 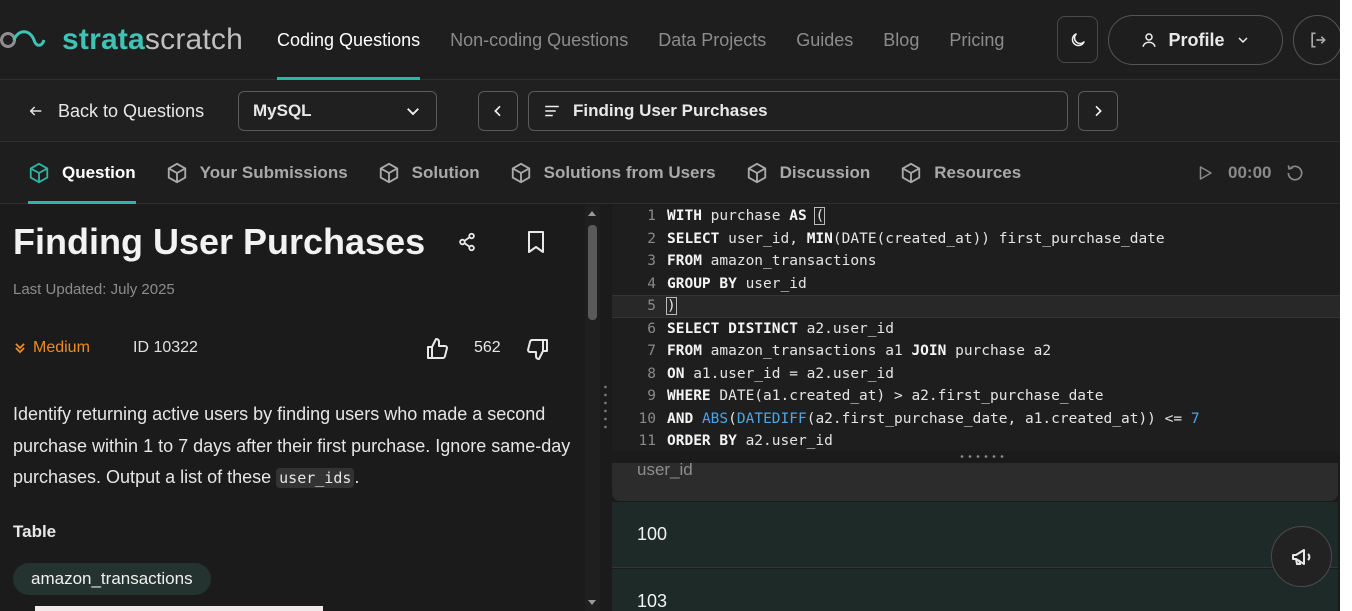 I want to click on nav-data-projects: Data Projects, so click(x=712, y=40).